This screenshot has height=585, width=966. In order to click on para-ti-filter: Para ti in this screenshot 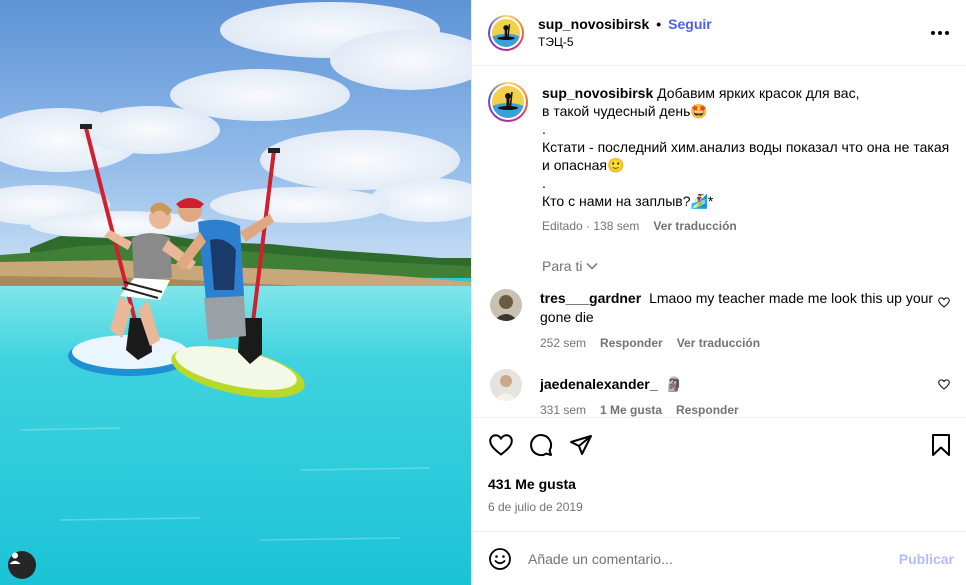, I will do `click(746, 266)`.